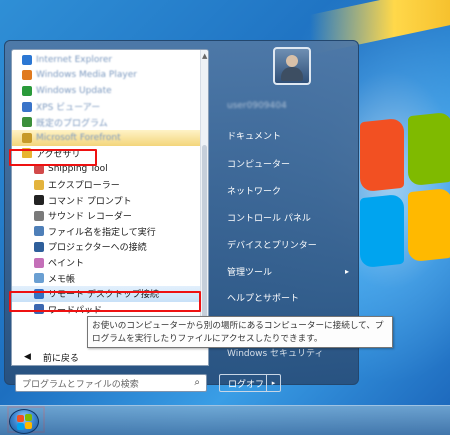 The height and width of the screenshot is (435, 450). Describe the element at coordinates (102, 232) in the screenshot. I see `program-label: ファイル名を指定して実行` at that location.